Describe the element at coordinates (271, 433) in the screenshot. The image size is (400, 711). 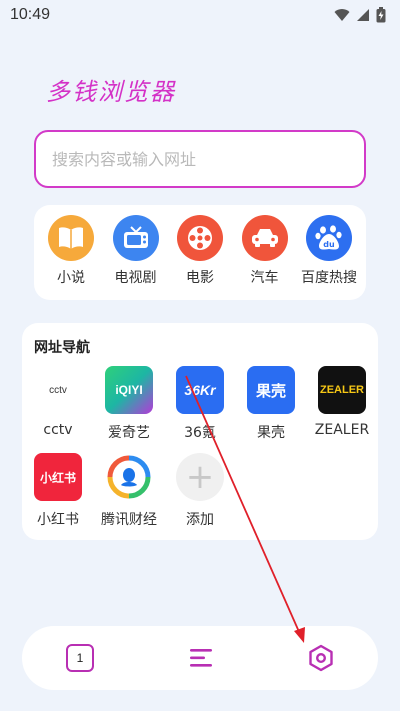
I see `site-label: 果壳` at that location.